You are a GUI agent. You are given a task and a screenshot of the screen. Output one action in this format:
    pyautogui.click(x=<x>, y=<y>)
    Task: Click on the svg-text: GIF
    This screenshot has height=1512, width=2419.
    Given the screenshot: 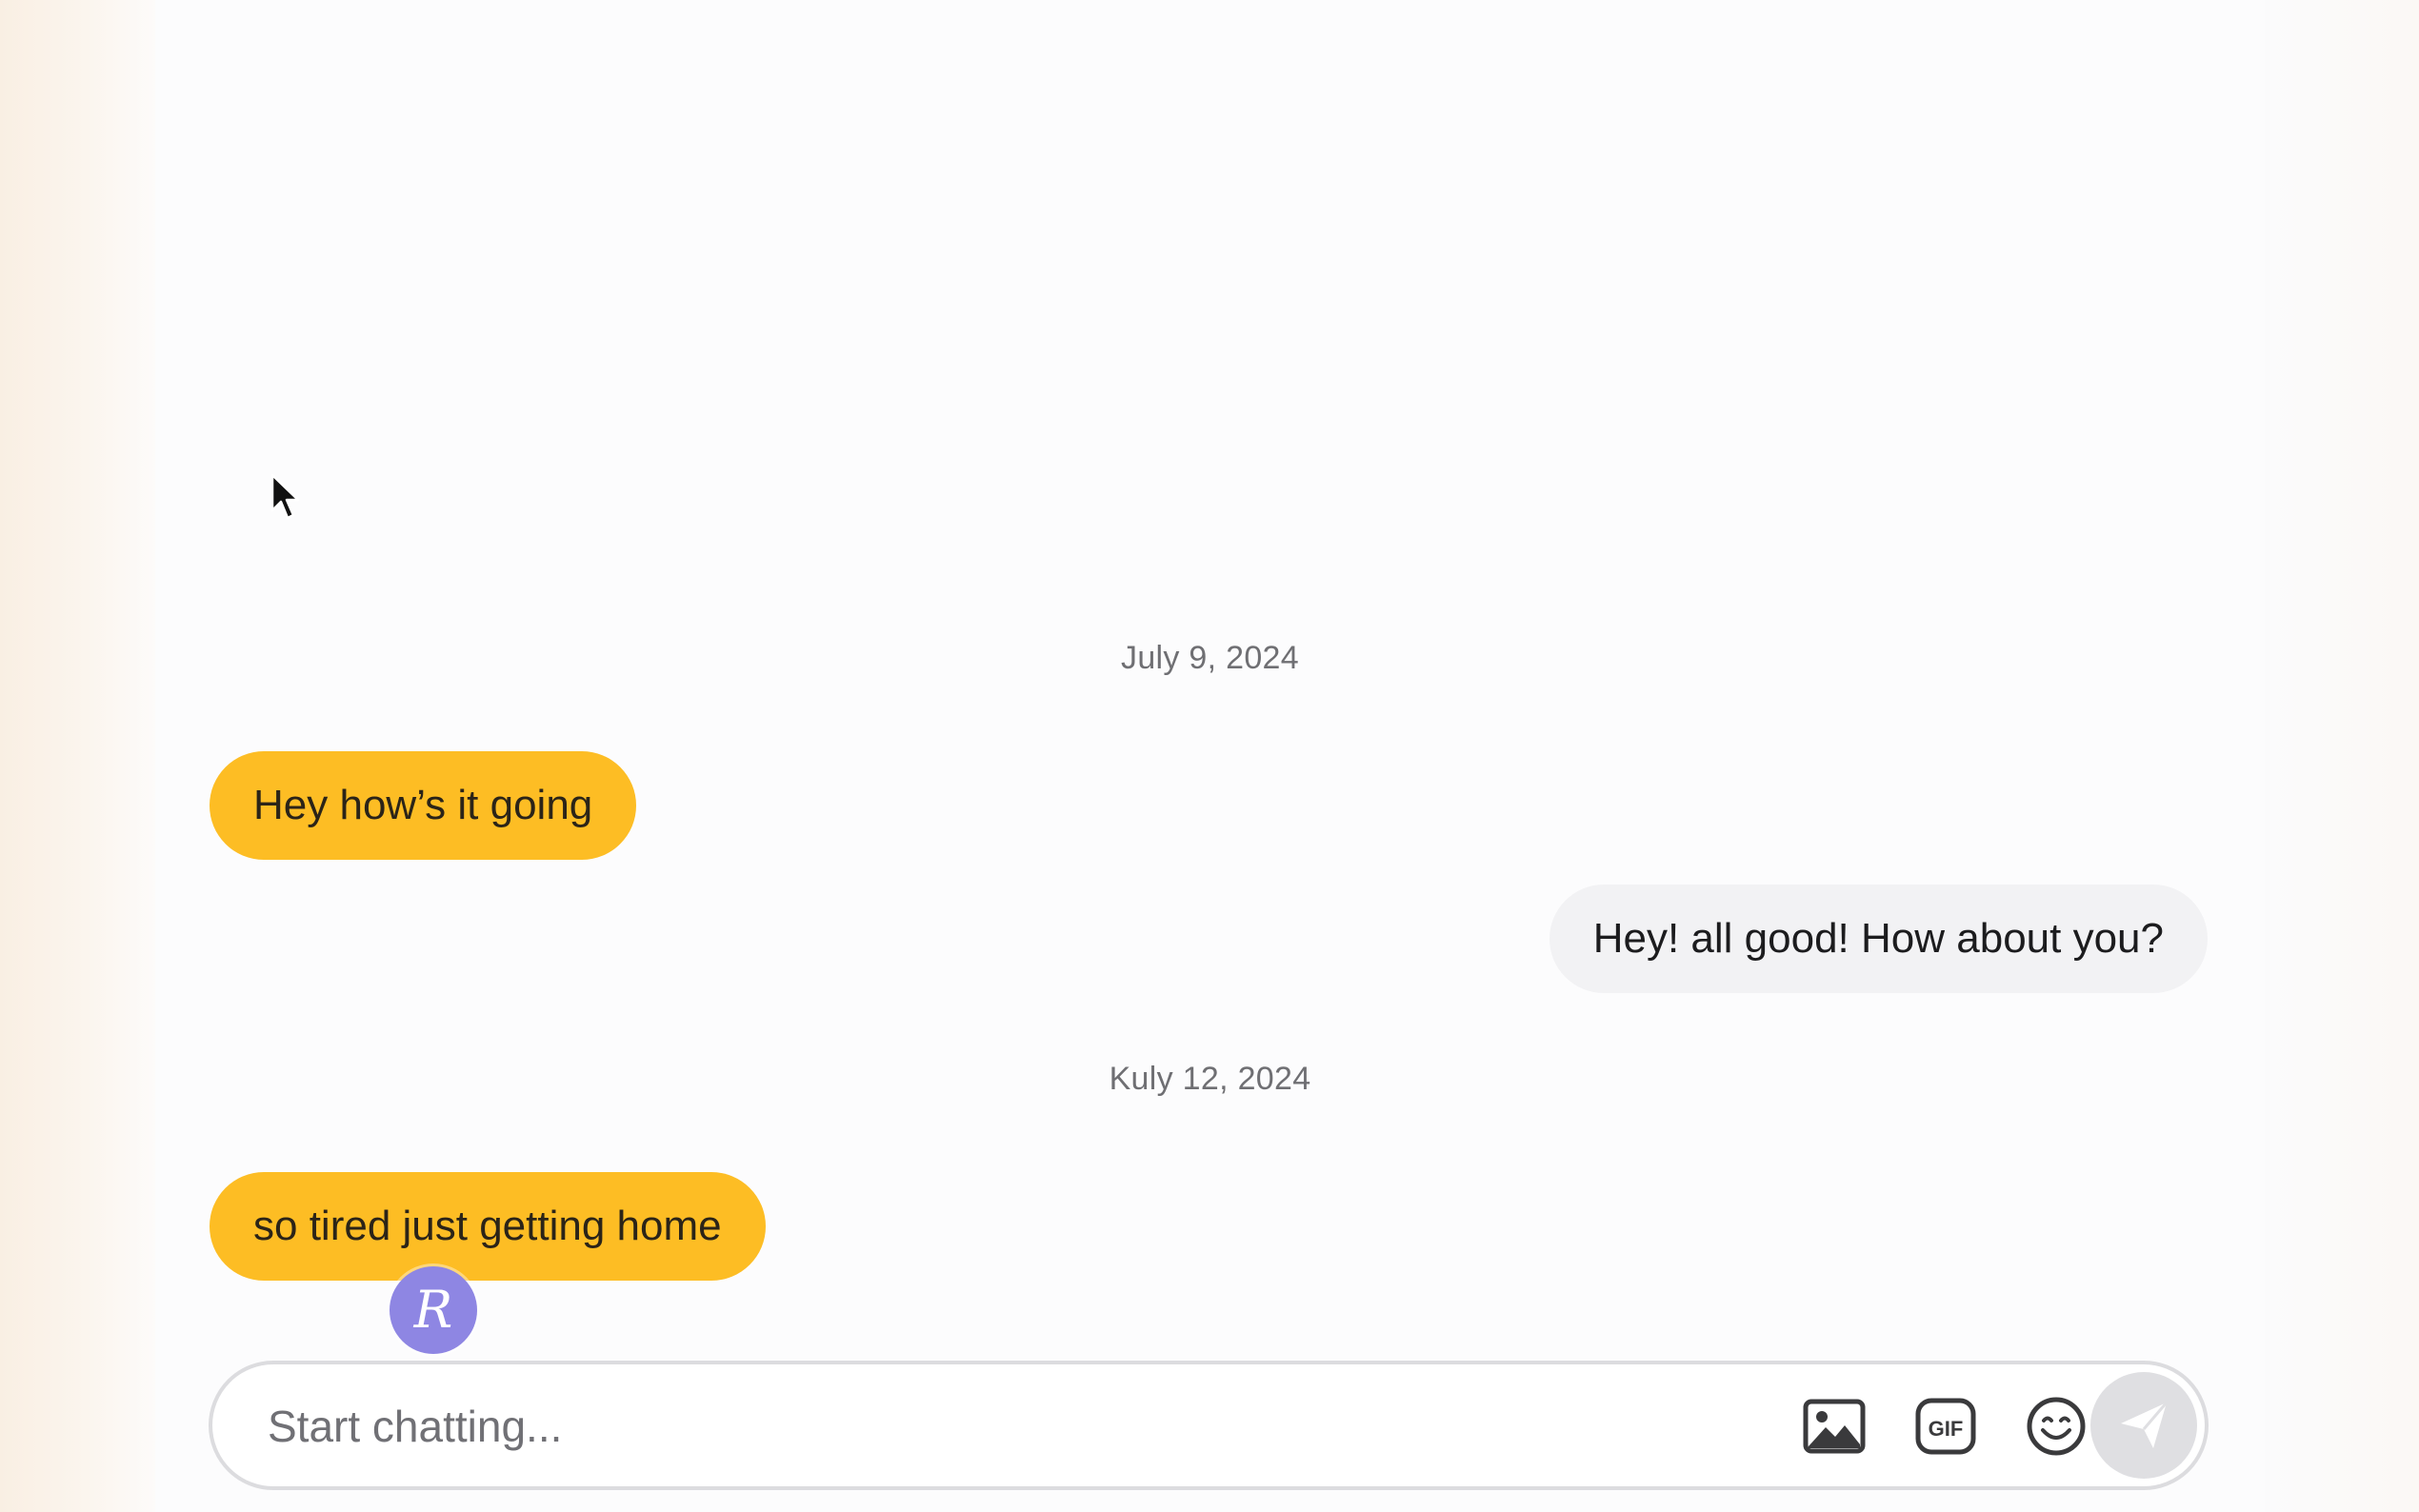 What is the action you would take?
    pyautogui.click(x=1946, y=1429)
    